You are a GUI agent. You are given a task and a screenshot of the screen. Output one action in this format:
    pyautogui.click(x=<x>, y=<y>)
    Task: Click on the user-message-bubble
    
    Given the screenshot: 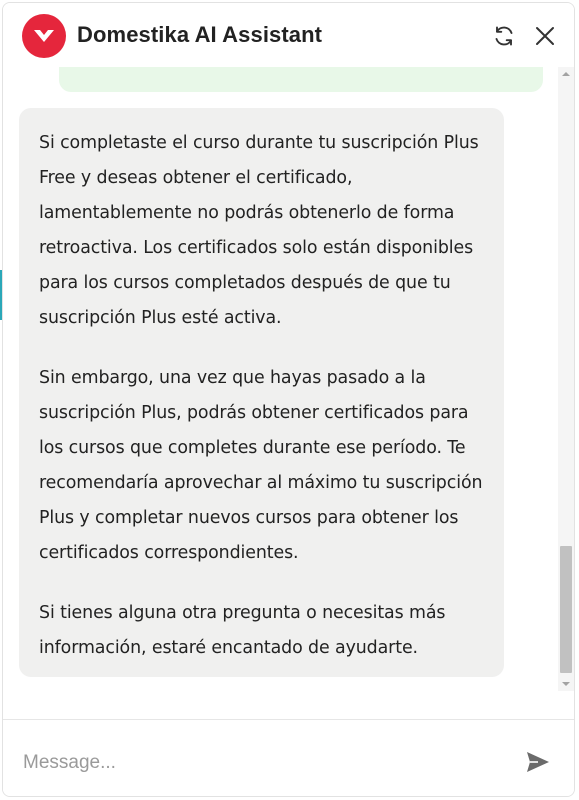 What is the action you would take?
    pyautogui.click(x=301, y=79)
    